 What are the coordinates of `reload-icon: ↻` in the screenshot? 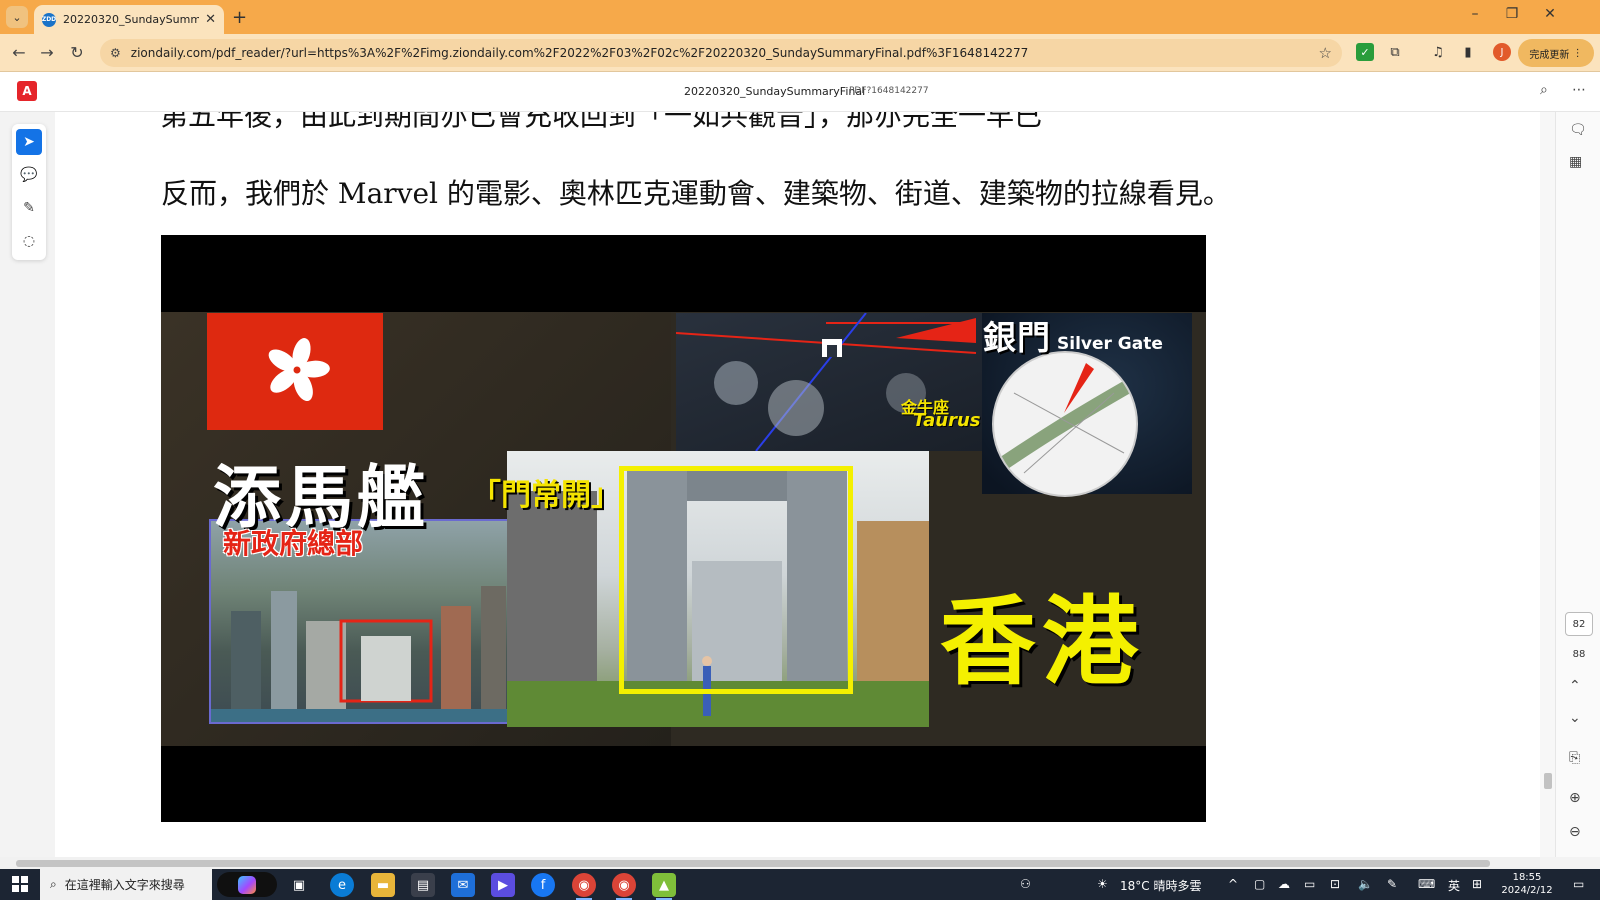 It's located at (77, 52).